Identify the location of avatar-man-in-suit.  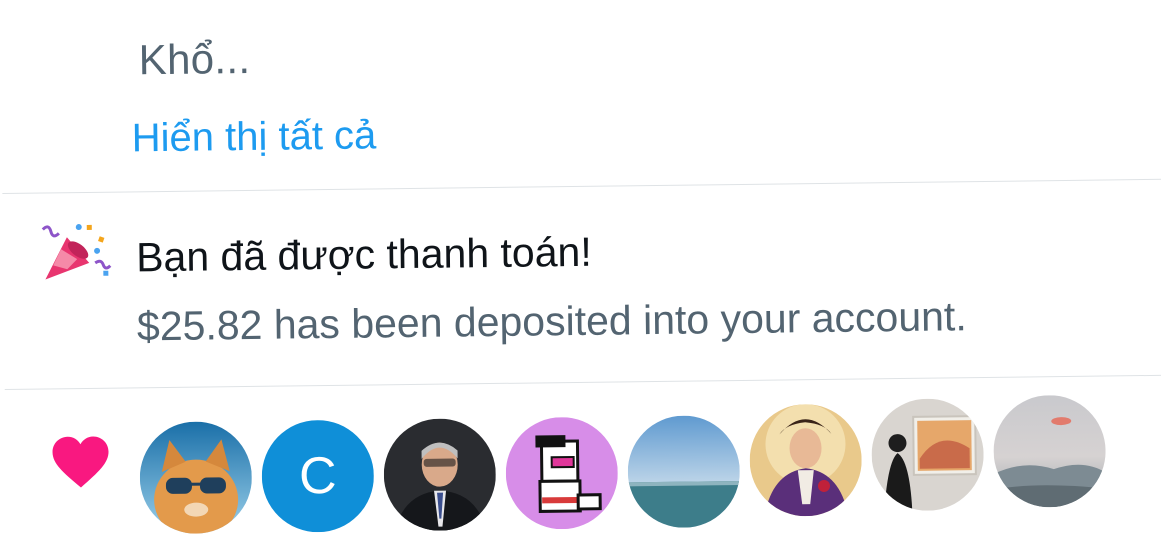
(440, 474).